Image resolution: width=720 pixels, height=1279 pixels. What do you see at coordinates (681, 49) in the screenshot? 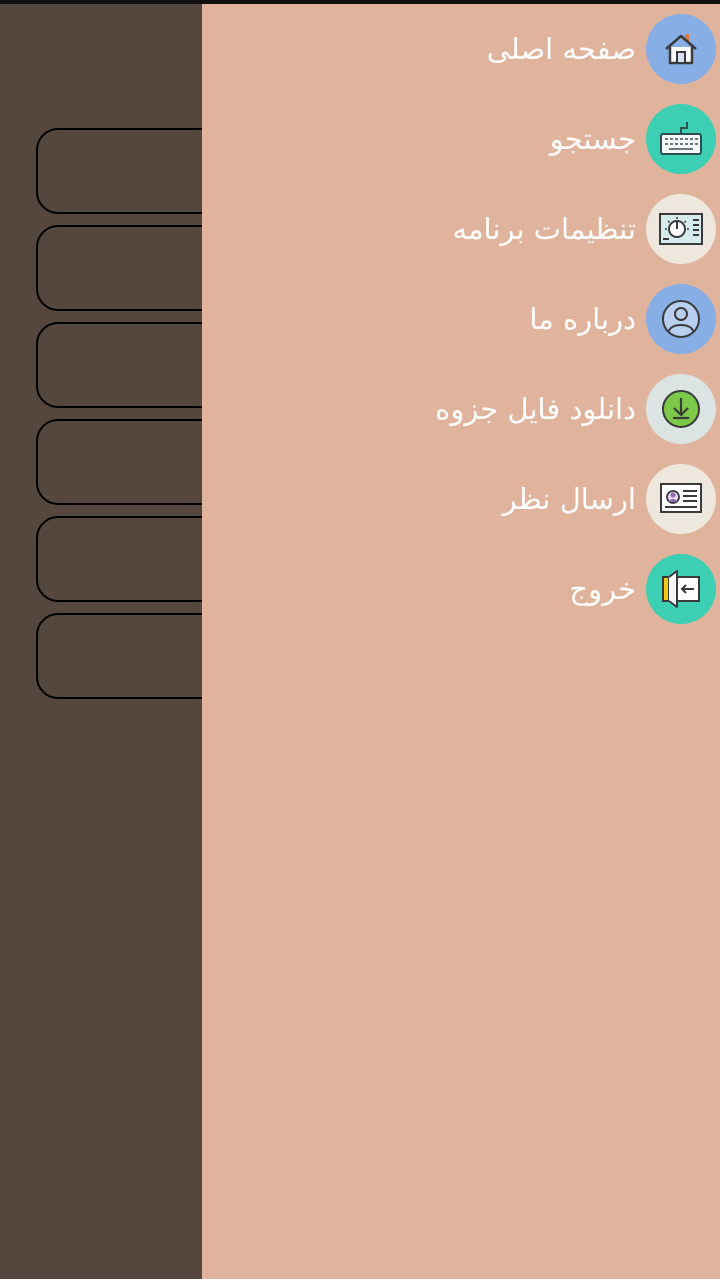
I see `home-icon` at bounding box center [681, 49].